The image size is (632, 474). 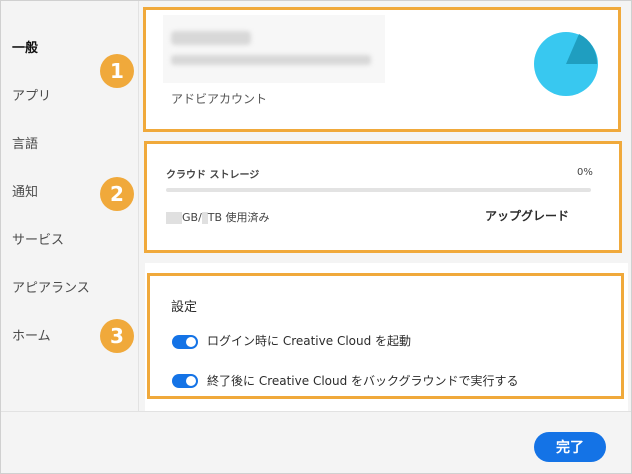 What do you see at coordinates (378, 190) in the screenshot?
I see `storage-progress-bar` at bounding box center [378, 190].